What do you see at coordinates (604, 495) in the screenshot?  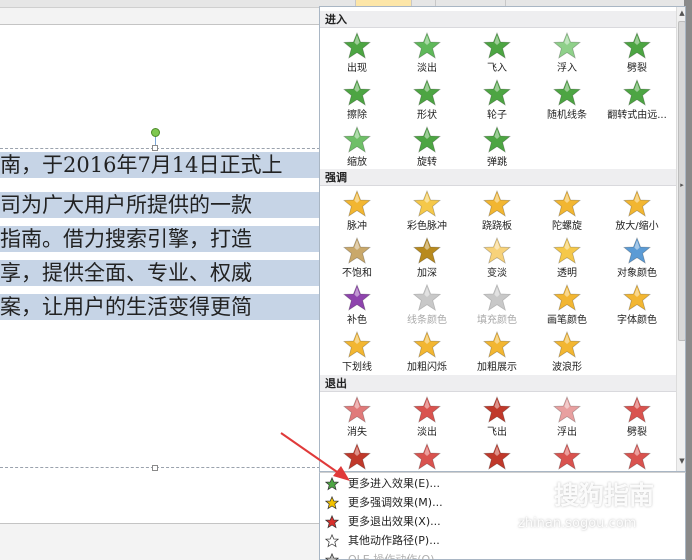 I see `watermark-text: 搜狗指南` at bounding box center [604, 495].